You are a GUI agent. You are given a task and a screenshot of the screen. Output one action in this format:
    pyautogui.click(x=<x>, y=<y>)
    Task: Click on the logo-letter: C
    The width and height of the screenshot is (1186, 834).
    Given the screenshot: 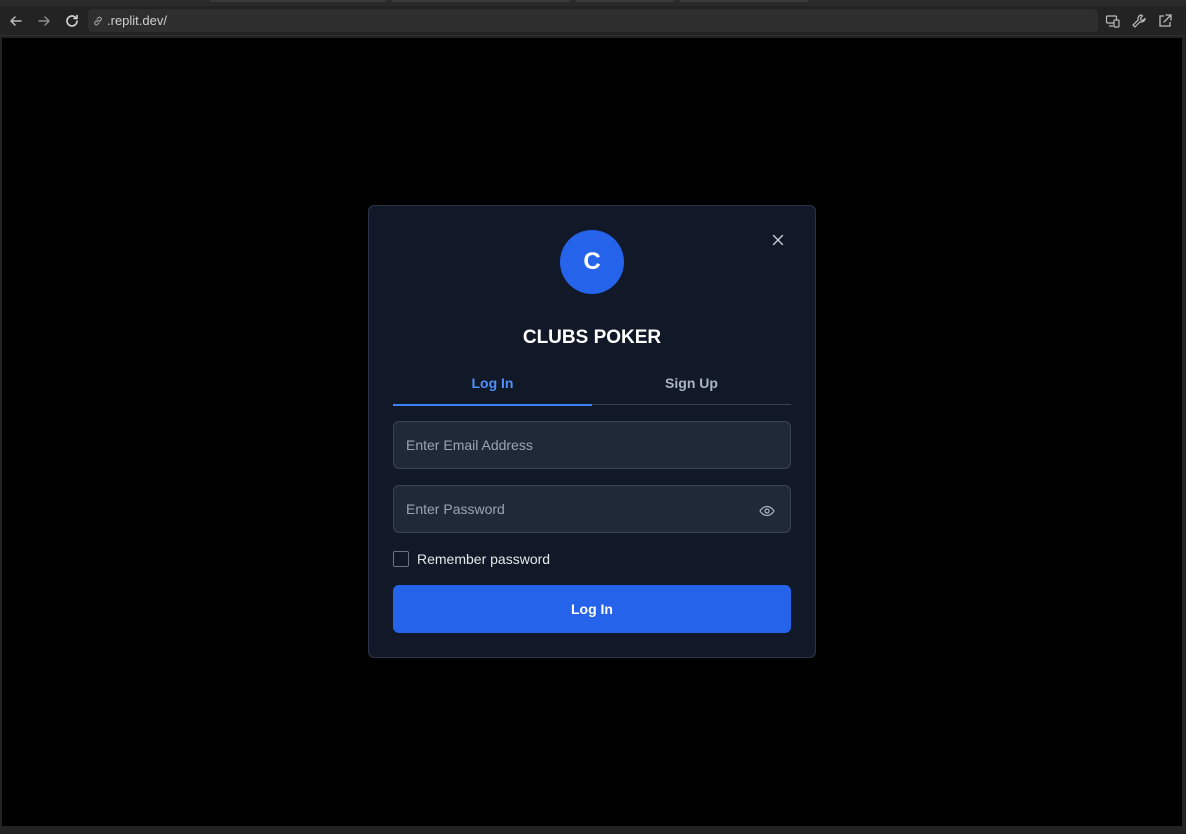 What is the action you would take?
    pyautogui.click(x=592, y=261)
    